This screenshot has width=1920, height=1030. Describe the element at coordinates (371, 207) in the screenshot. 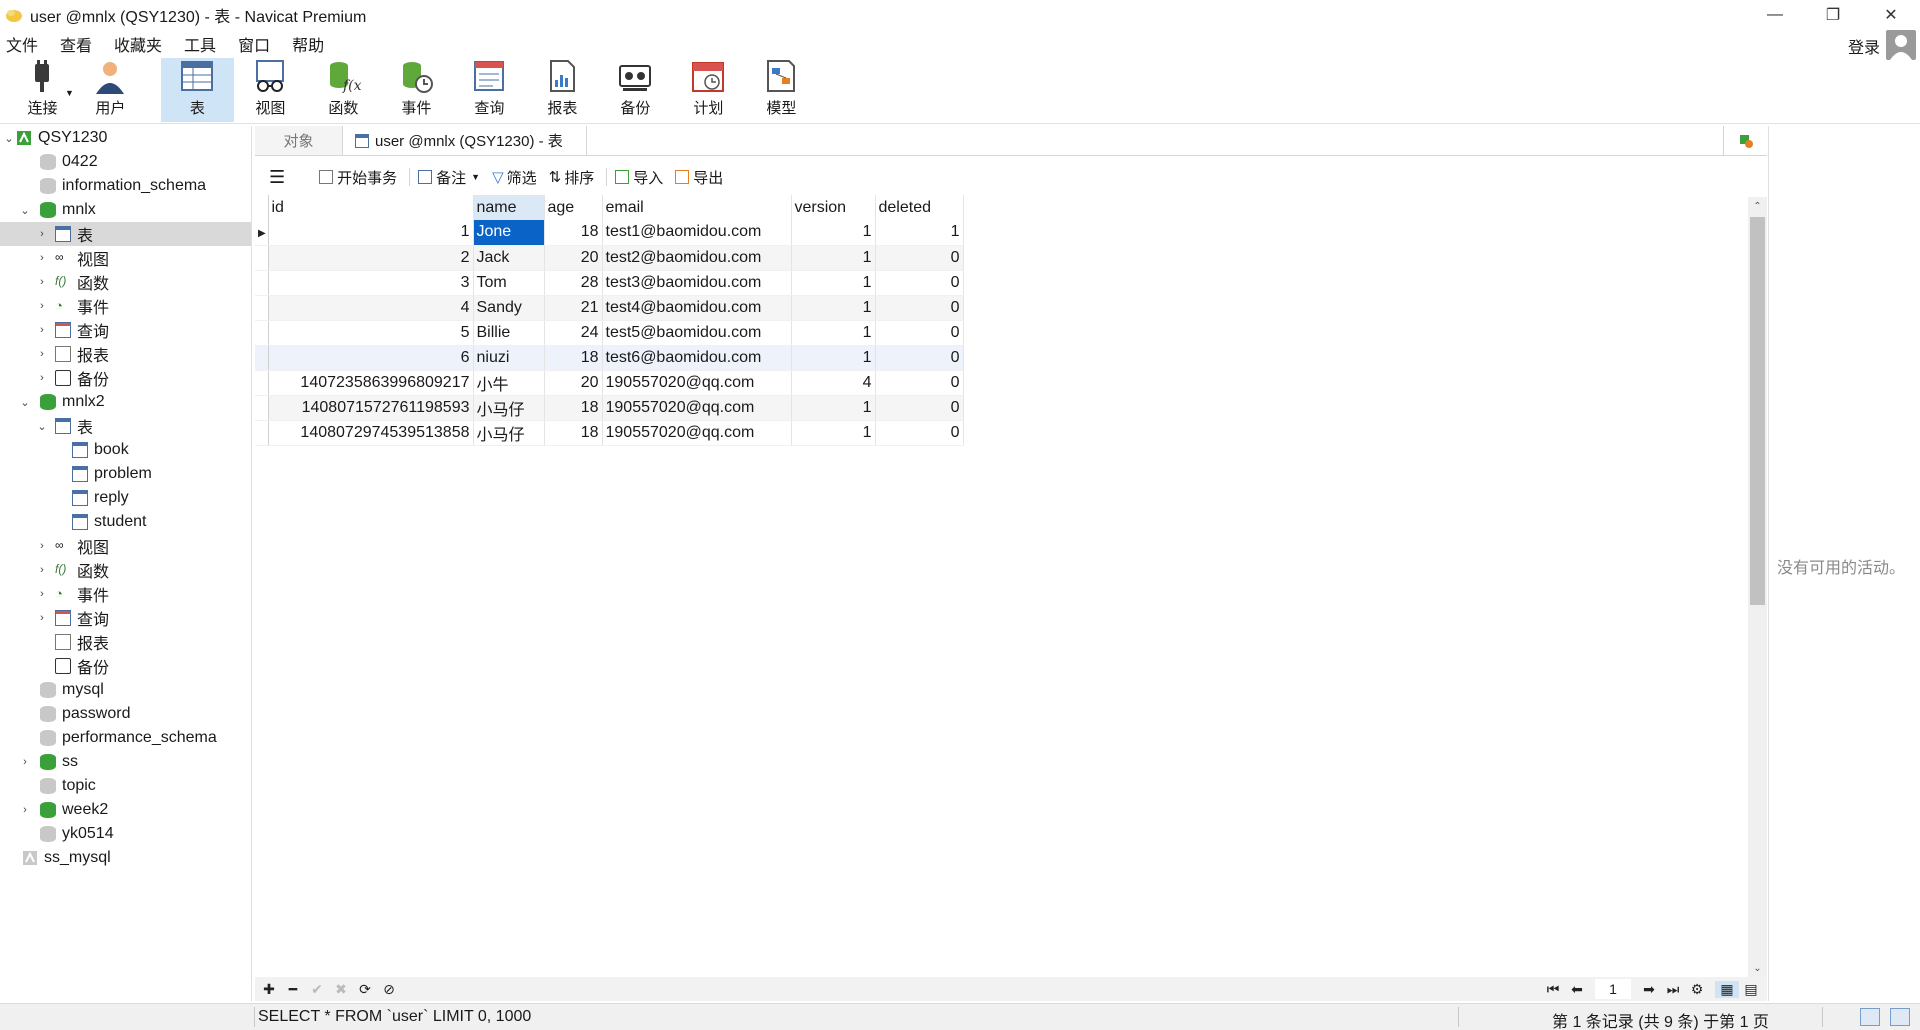

I see `column-header-id: id` at that location.